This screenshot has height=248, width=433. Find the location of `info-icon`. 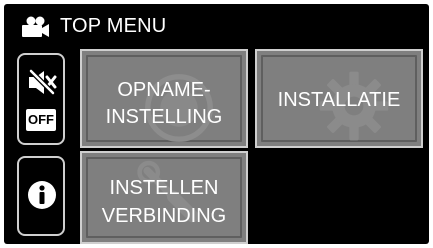

info-icon is located at coordinates (42, 195).